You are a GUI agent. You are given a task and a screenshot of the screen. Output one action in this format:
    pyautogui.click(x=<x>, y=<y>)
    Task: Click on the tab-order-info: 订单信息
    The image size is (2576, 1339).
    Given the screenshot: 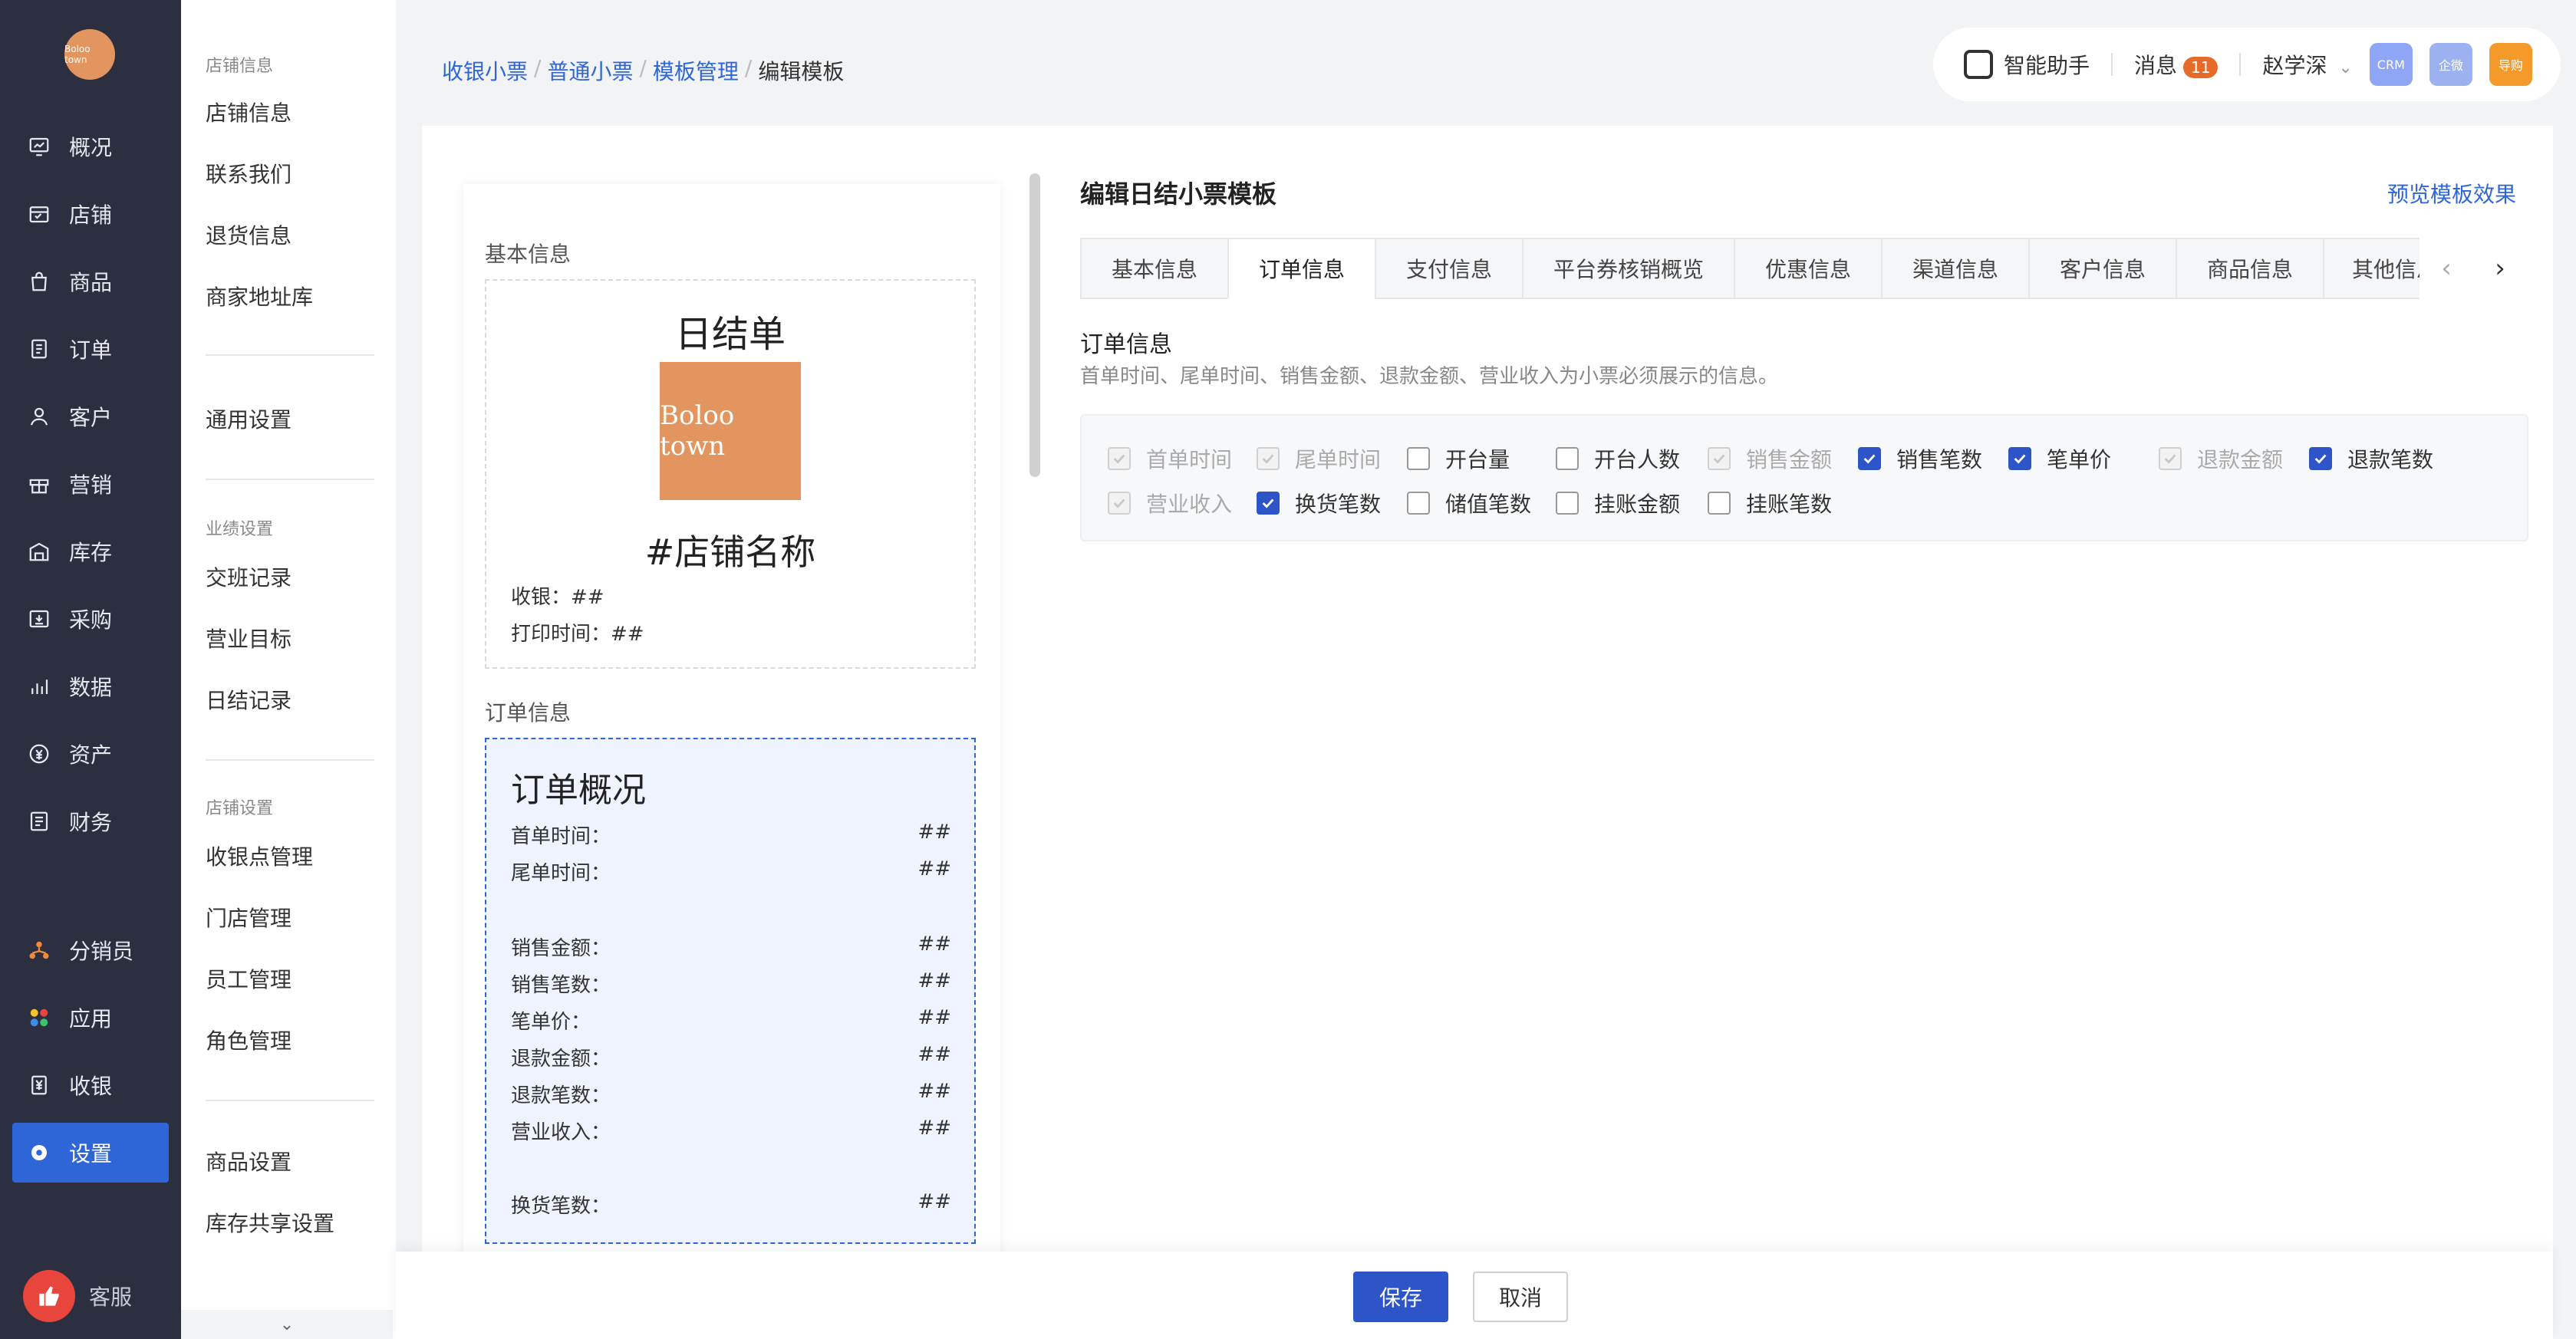 What is the action you would take?
    pyautogui.click(x=1301, y=268)
    